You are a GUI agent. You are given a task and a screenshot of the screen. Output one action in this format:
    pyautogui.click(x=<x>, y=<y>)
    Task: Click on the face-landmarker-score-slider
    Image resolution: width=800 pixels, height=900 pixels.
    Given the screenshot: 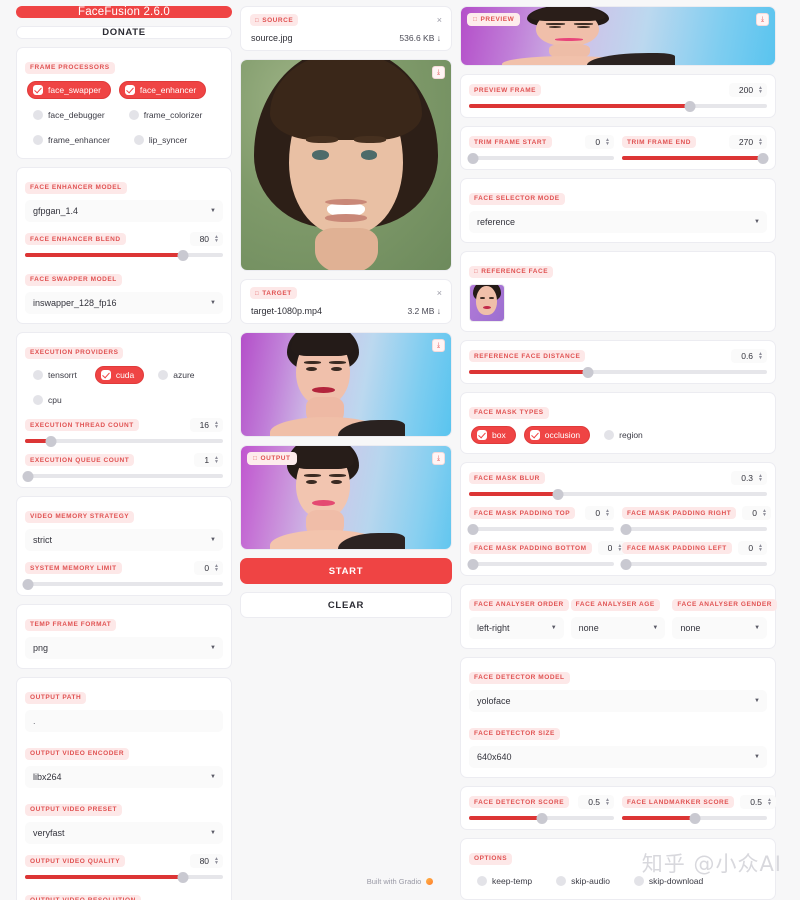 What is the action you would take?
    pyautogui.click(x=694, y=818)
    